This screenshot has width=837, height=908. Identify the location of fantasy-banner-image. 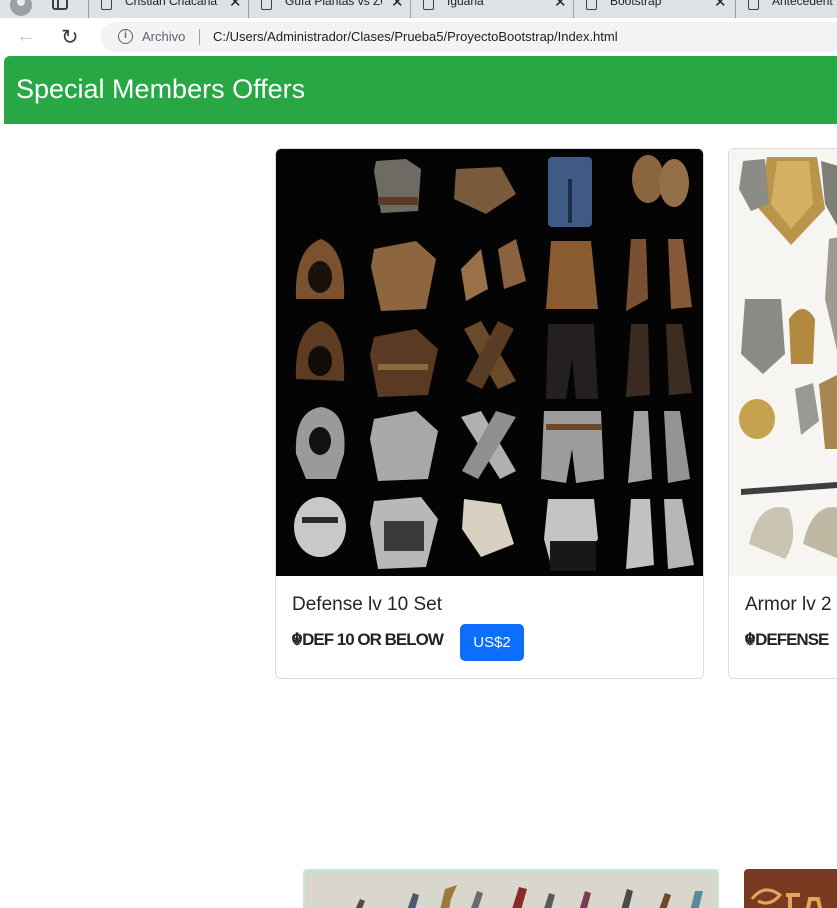
(790, 888).